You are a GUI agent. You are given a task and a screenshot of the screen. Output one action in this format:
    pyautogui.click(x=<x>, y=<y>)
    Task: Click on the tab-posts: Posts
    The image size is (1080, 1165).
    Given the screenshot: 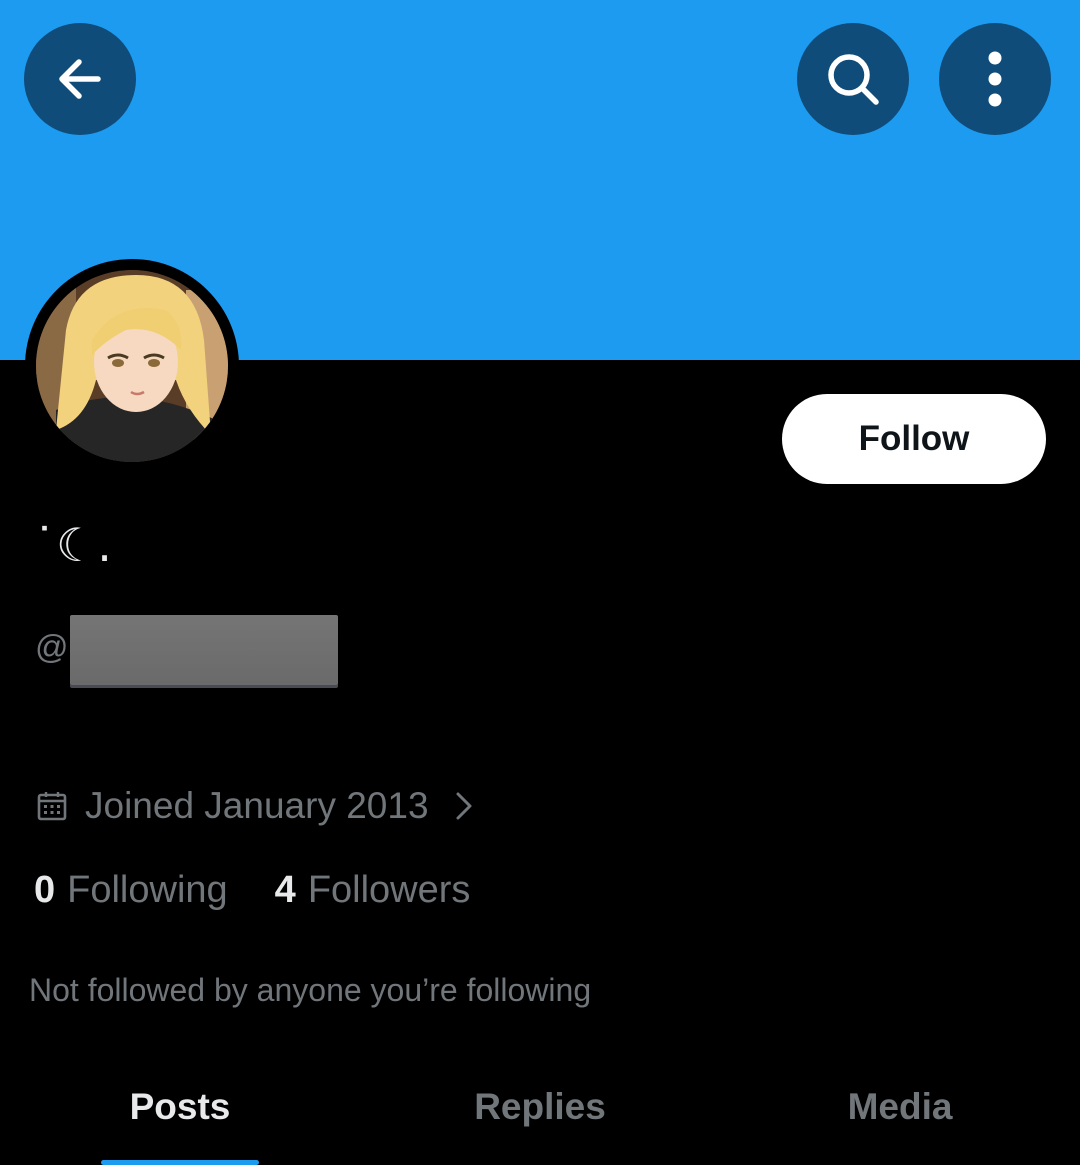 What is the action you would take?
    pyautogui.click(x=180, y=1117)
    